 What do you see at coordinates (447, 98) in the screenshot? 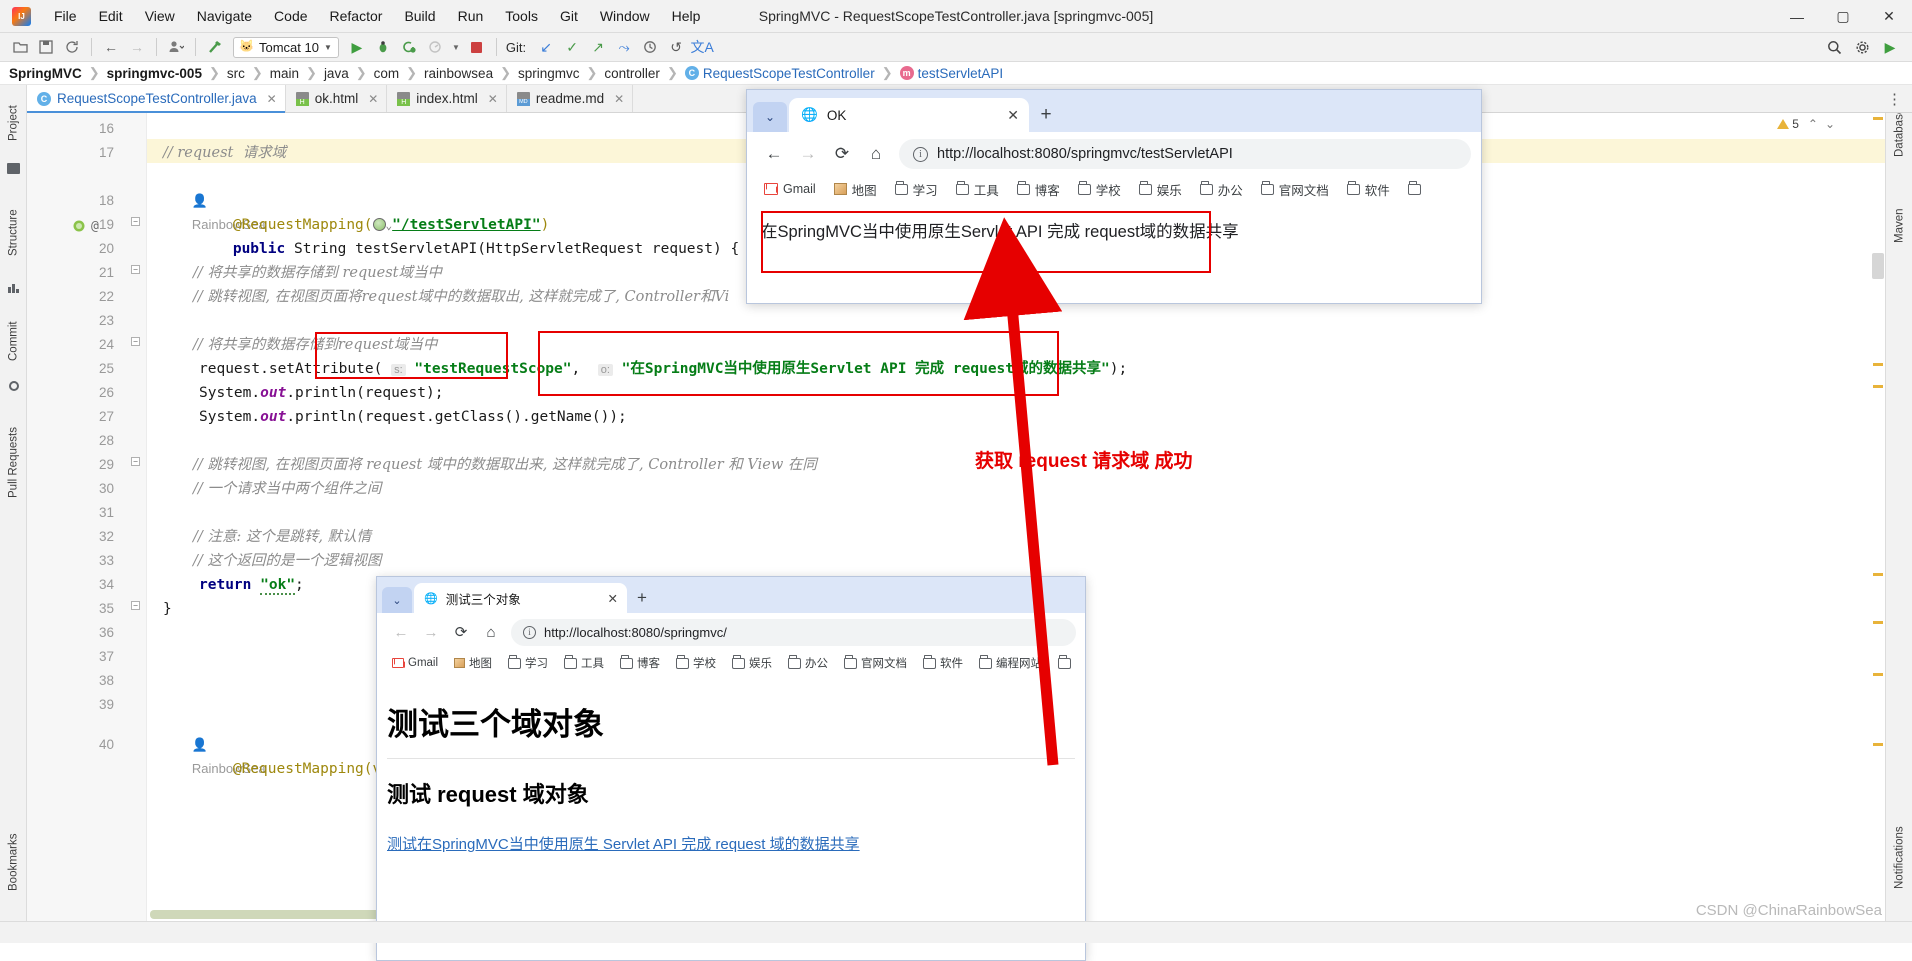
I see `tab-index-html: index.html ✕` at bounding box center [447, 98].